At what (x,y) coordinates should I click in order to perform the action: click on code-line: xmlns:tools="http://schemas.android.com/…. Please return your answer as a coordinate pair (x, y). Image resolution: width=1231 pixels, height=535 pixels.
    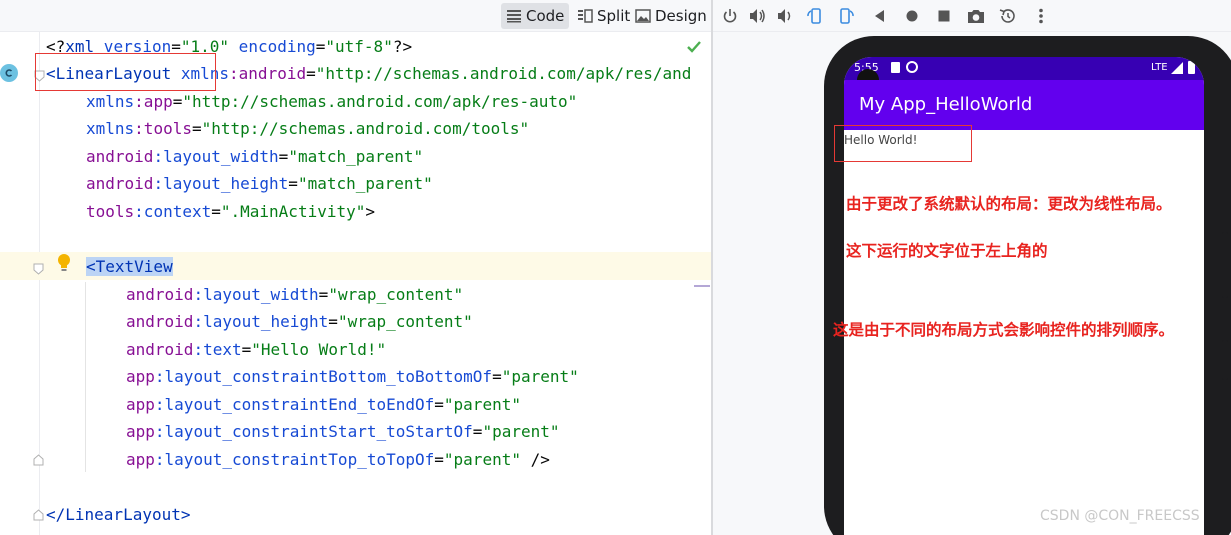
    Looking at the image, I should click on (307, 128).